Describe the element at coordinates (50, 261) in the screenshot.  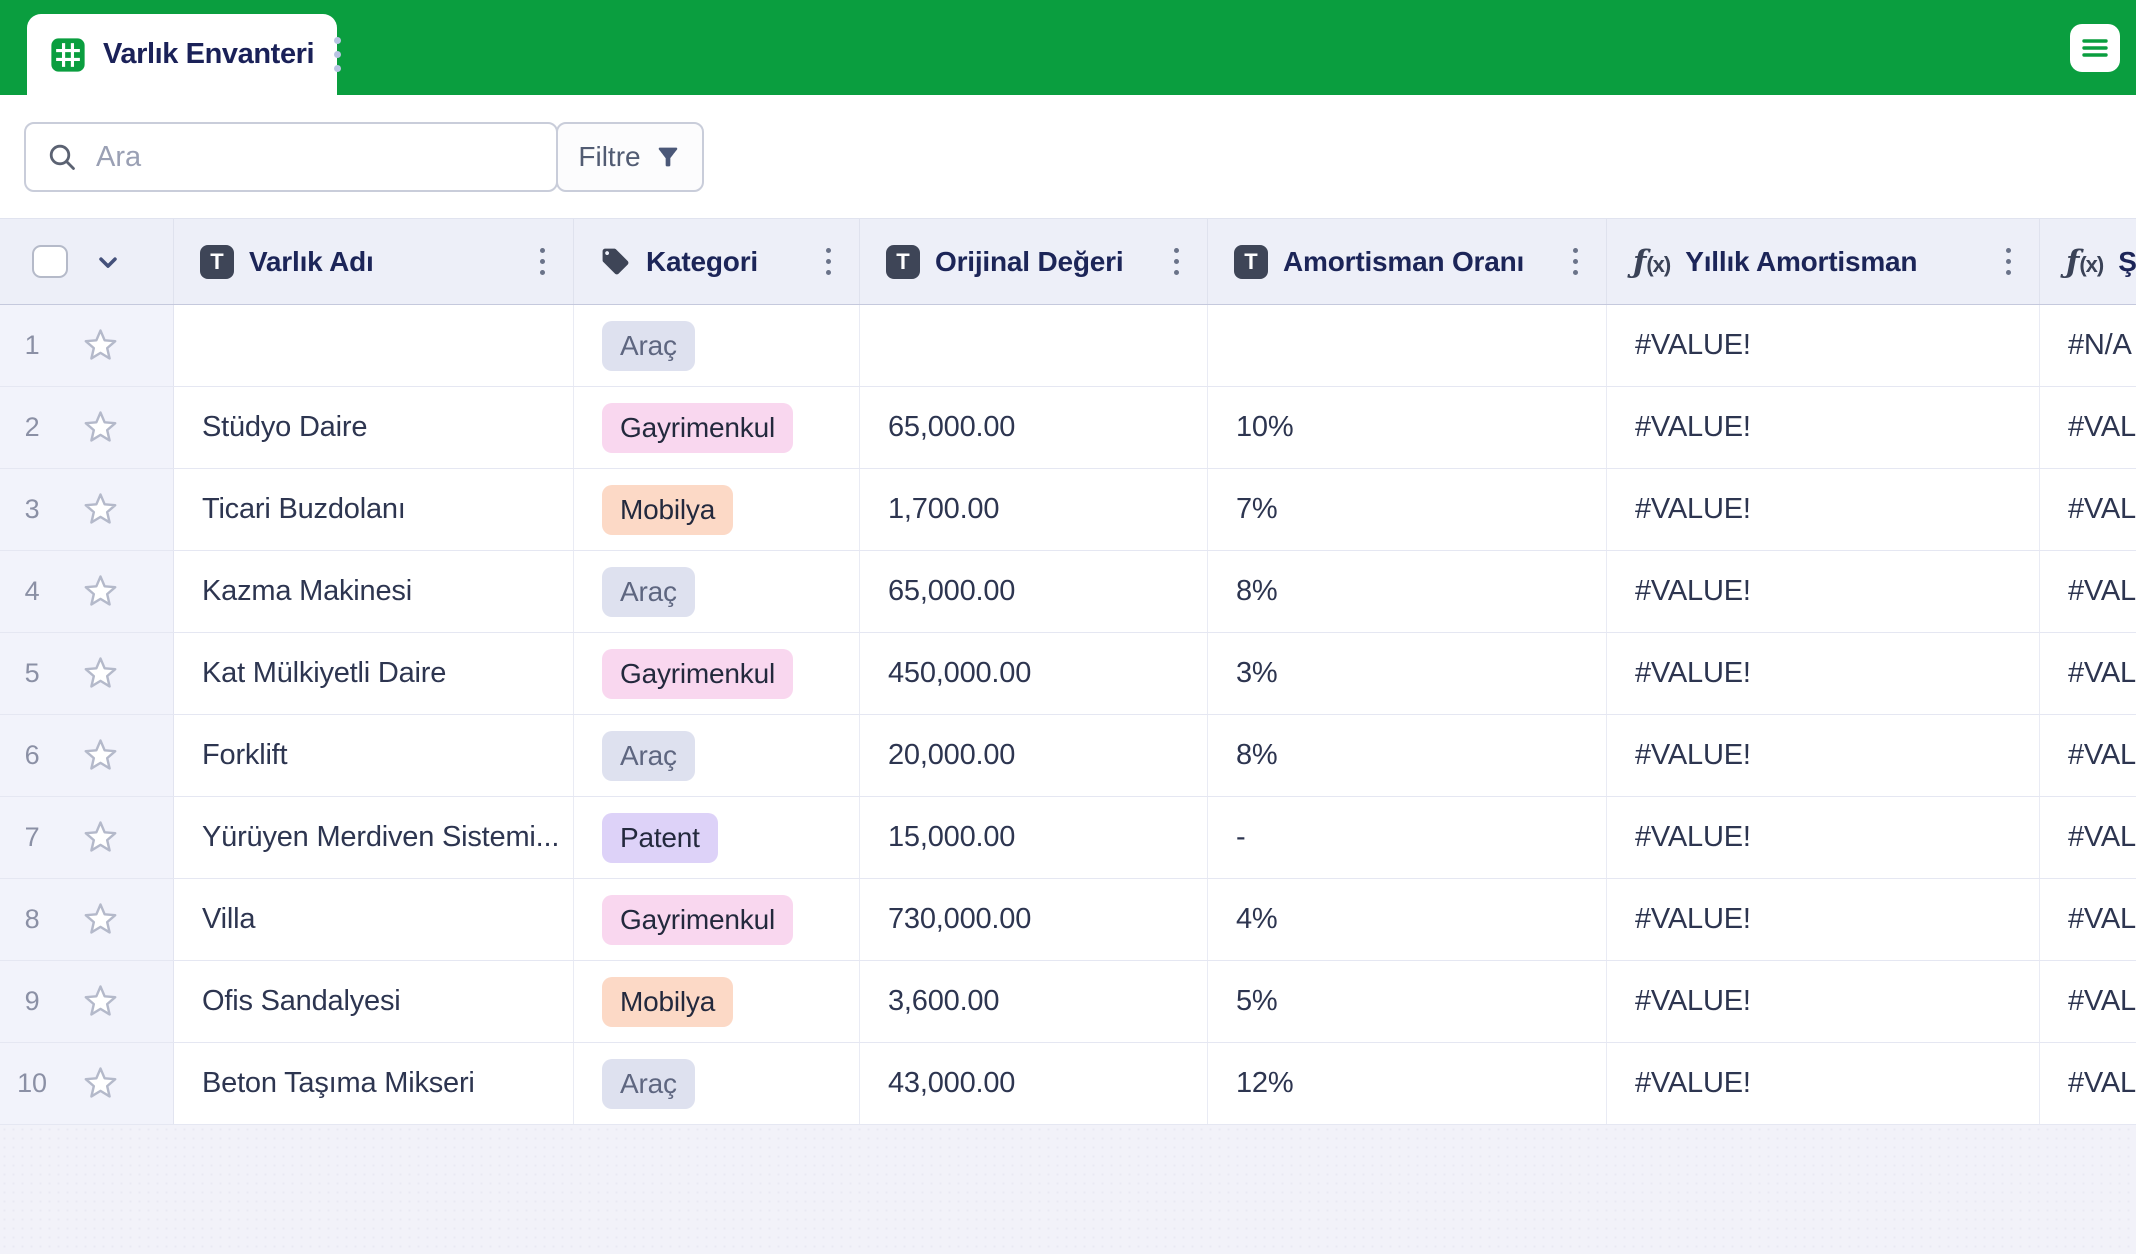
I see `select-all-checkbox` at that location.